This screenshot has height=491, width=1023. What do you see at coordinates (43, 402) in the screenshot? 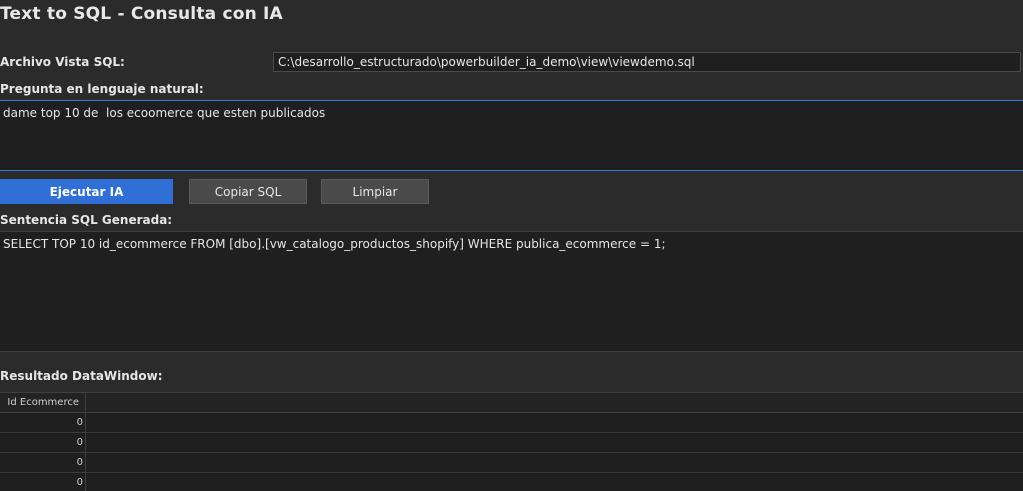
I see `column-header-id-ecommerce: Id Ecommerce` at bounding box center [43, 402].